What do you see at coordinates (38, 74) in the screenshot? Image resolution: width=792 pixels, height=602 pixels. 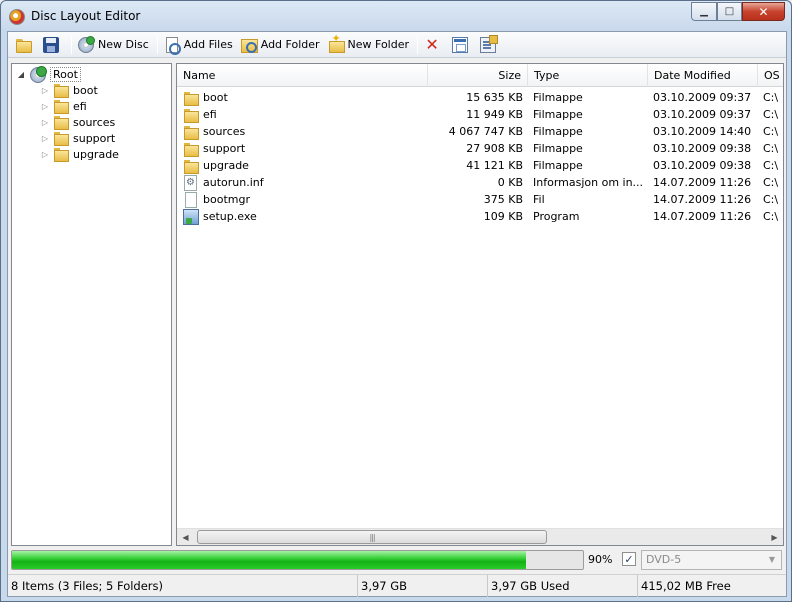 I see `root-disc-icon` at bounding box center [38, 74].